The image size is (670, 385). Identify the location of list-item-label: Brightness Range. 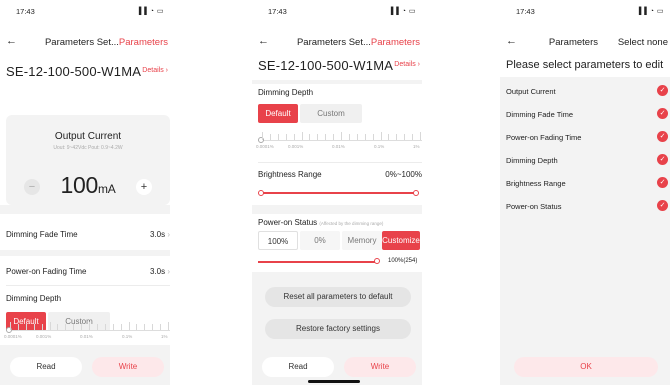
(536, 183).